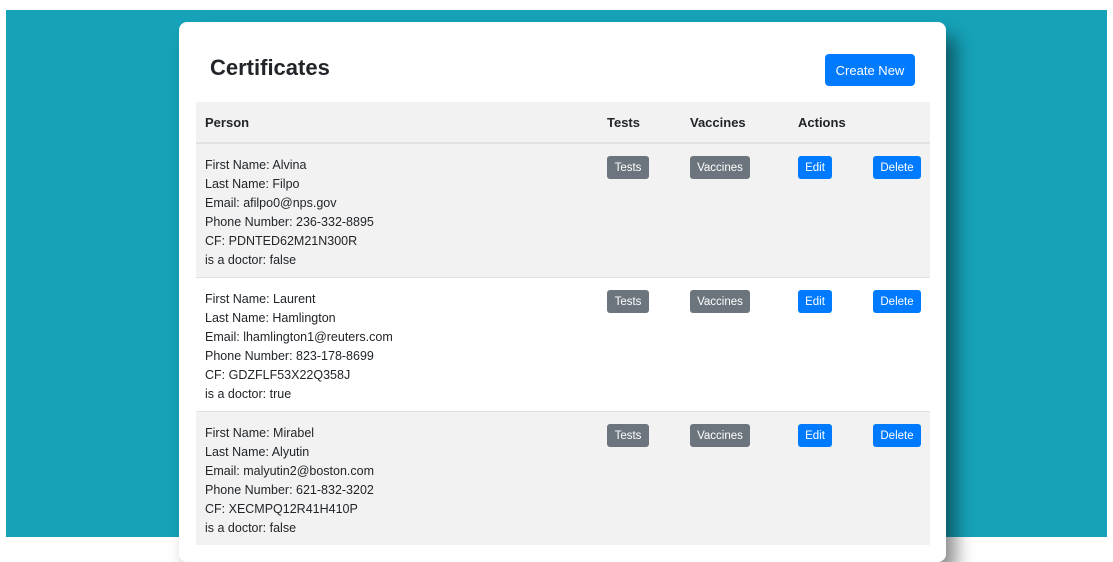  I want to click on person-cf: CF: XECMPQ12R41H410P, so click(281, 509).